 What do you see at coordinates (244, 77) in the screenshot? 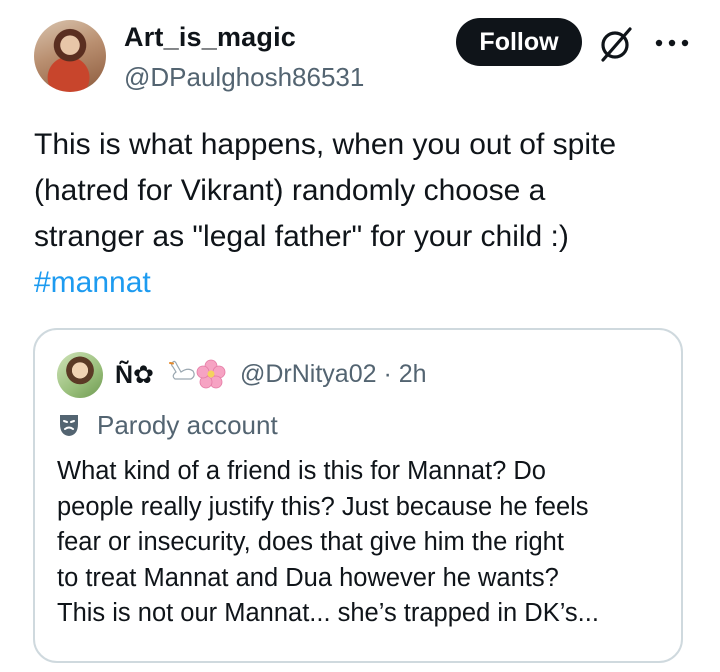
I see `author-handle: @DPaulghosh86531` at bounding box center [244, 77].